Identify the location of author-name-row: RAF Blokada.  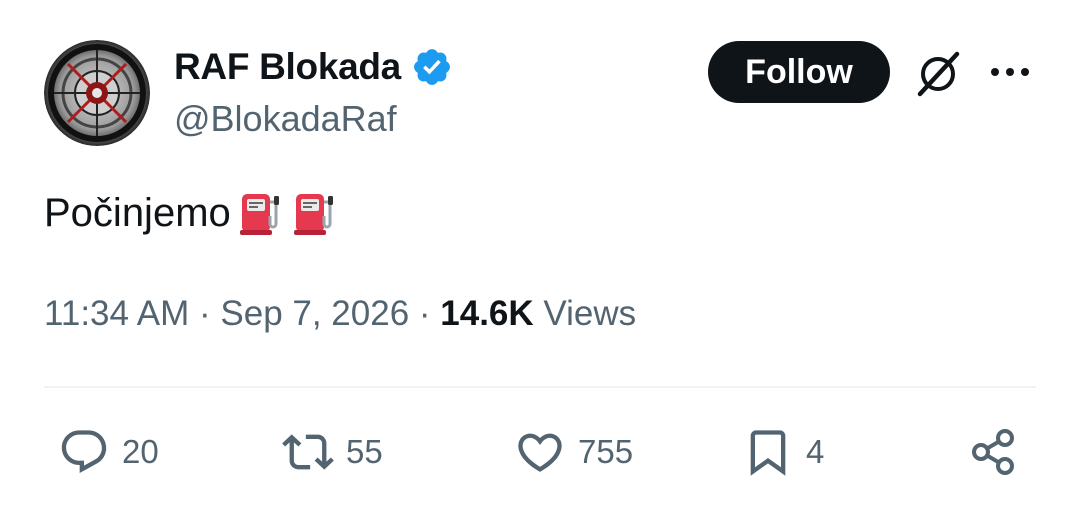
(313, 67).